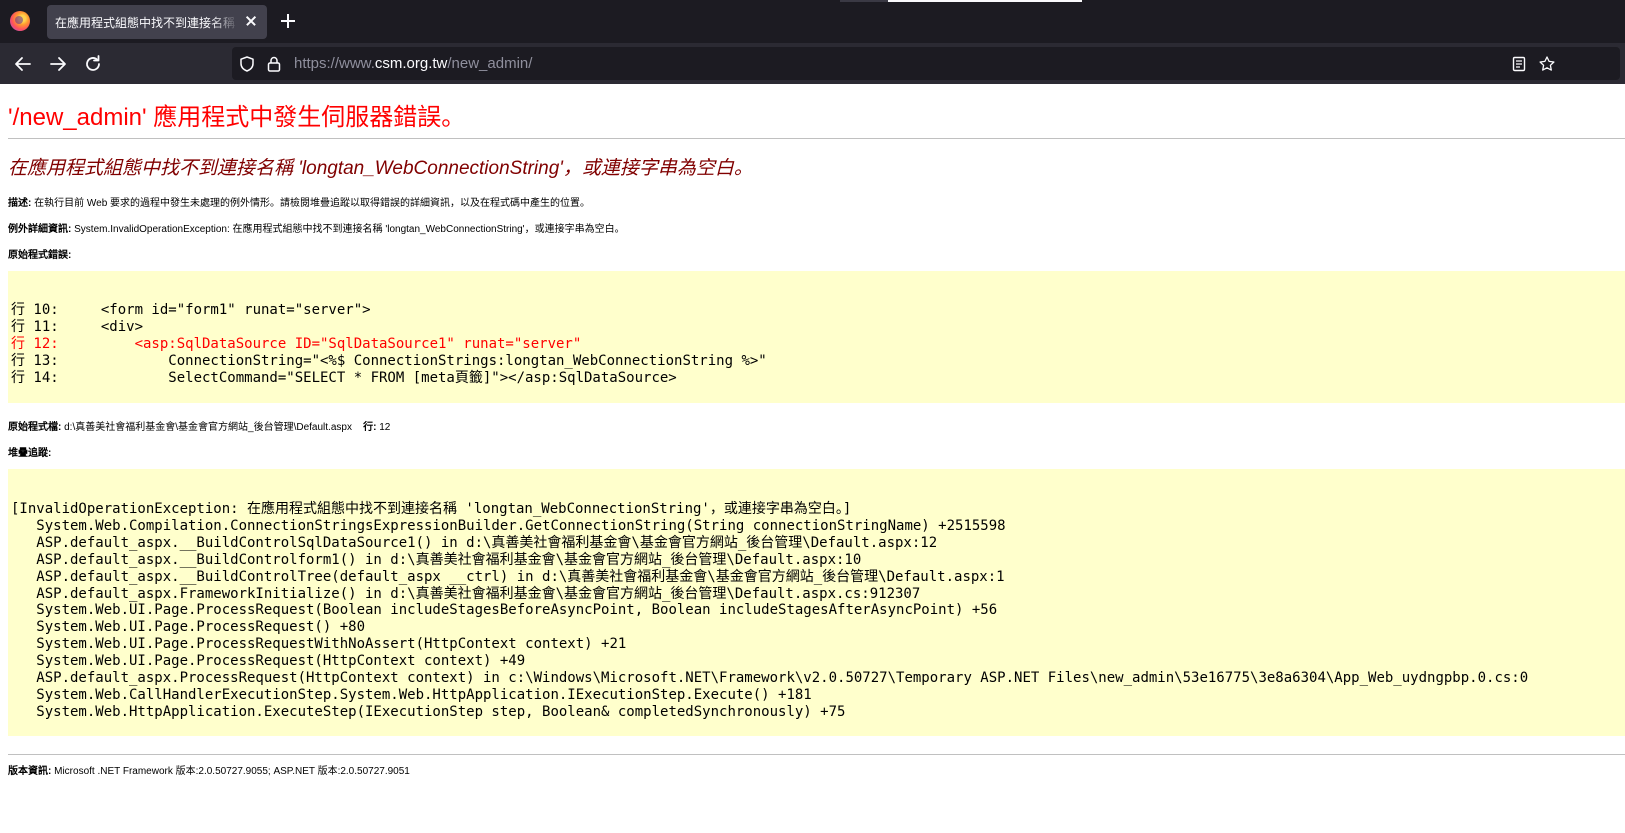  What do you see at coordinates (77, 326) in the screenshot?
I see `source-code-line: 行 11: <div>` at bounding box center [77, 326].